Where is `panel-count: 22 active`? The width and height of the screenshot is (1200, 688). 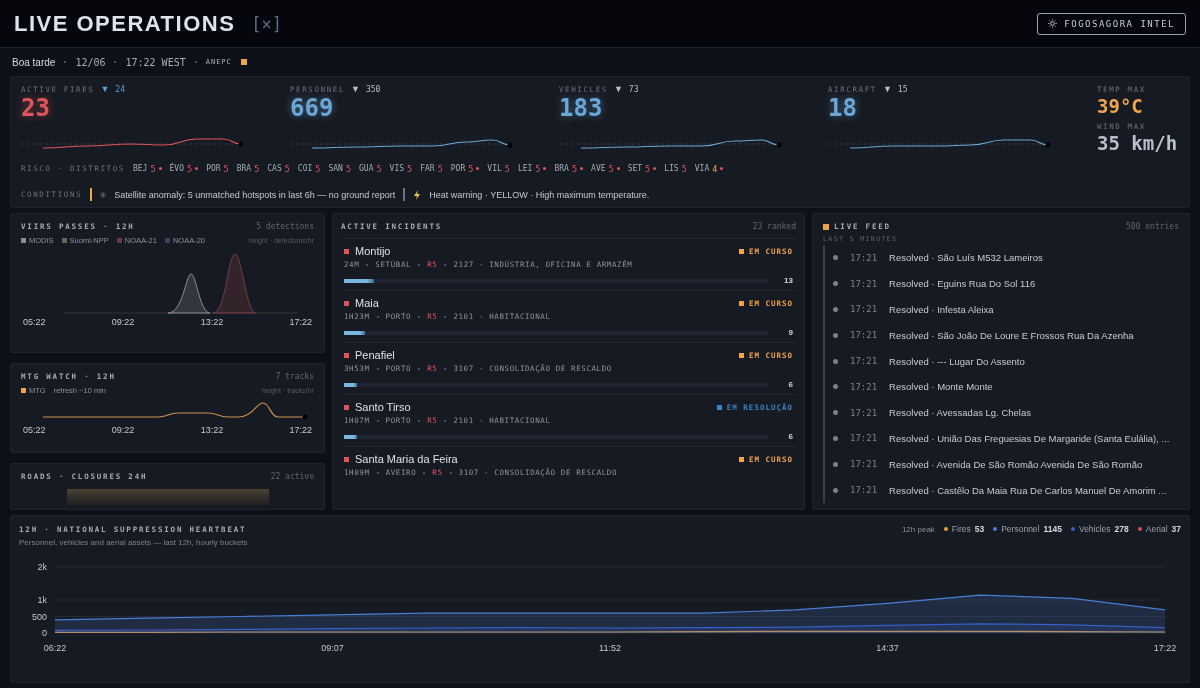
panel-count: 22 active is located at coordinates (292, 476).